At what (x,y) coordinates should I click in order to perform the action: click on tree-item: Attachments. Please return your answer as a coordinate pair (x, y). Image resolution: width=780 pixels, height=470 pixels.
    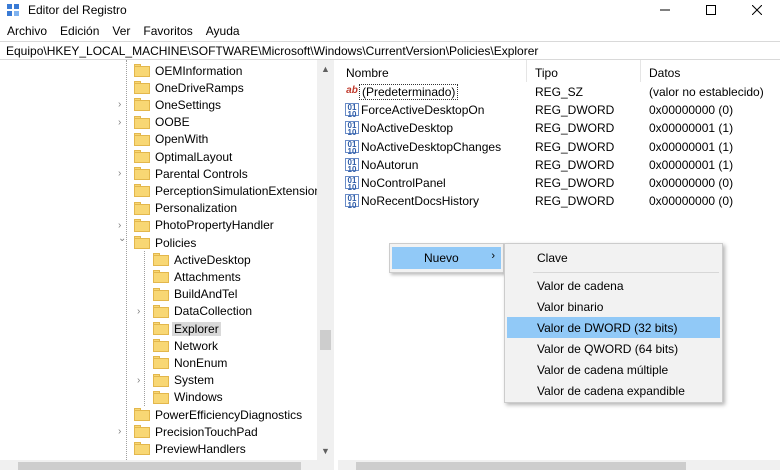
    Looking at the image, I should click on (198, 276).